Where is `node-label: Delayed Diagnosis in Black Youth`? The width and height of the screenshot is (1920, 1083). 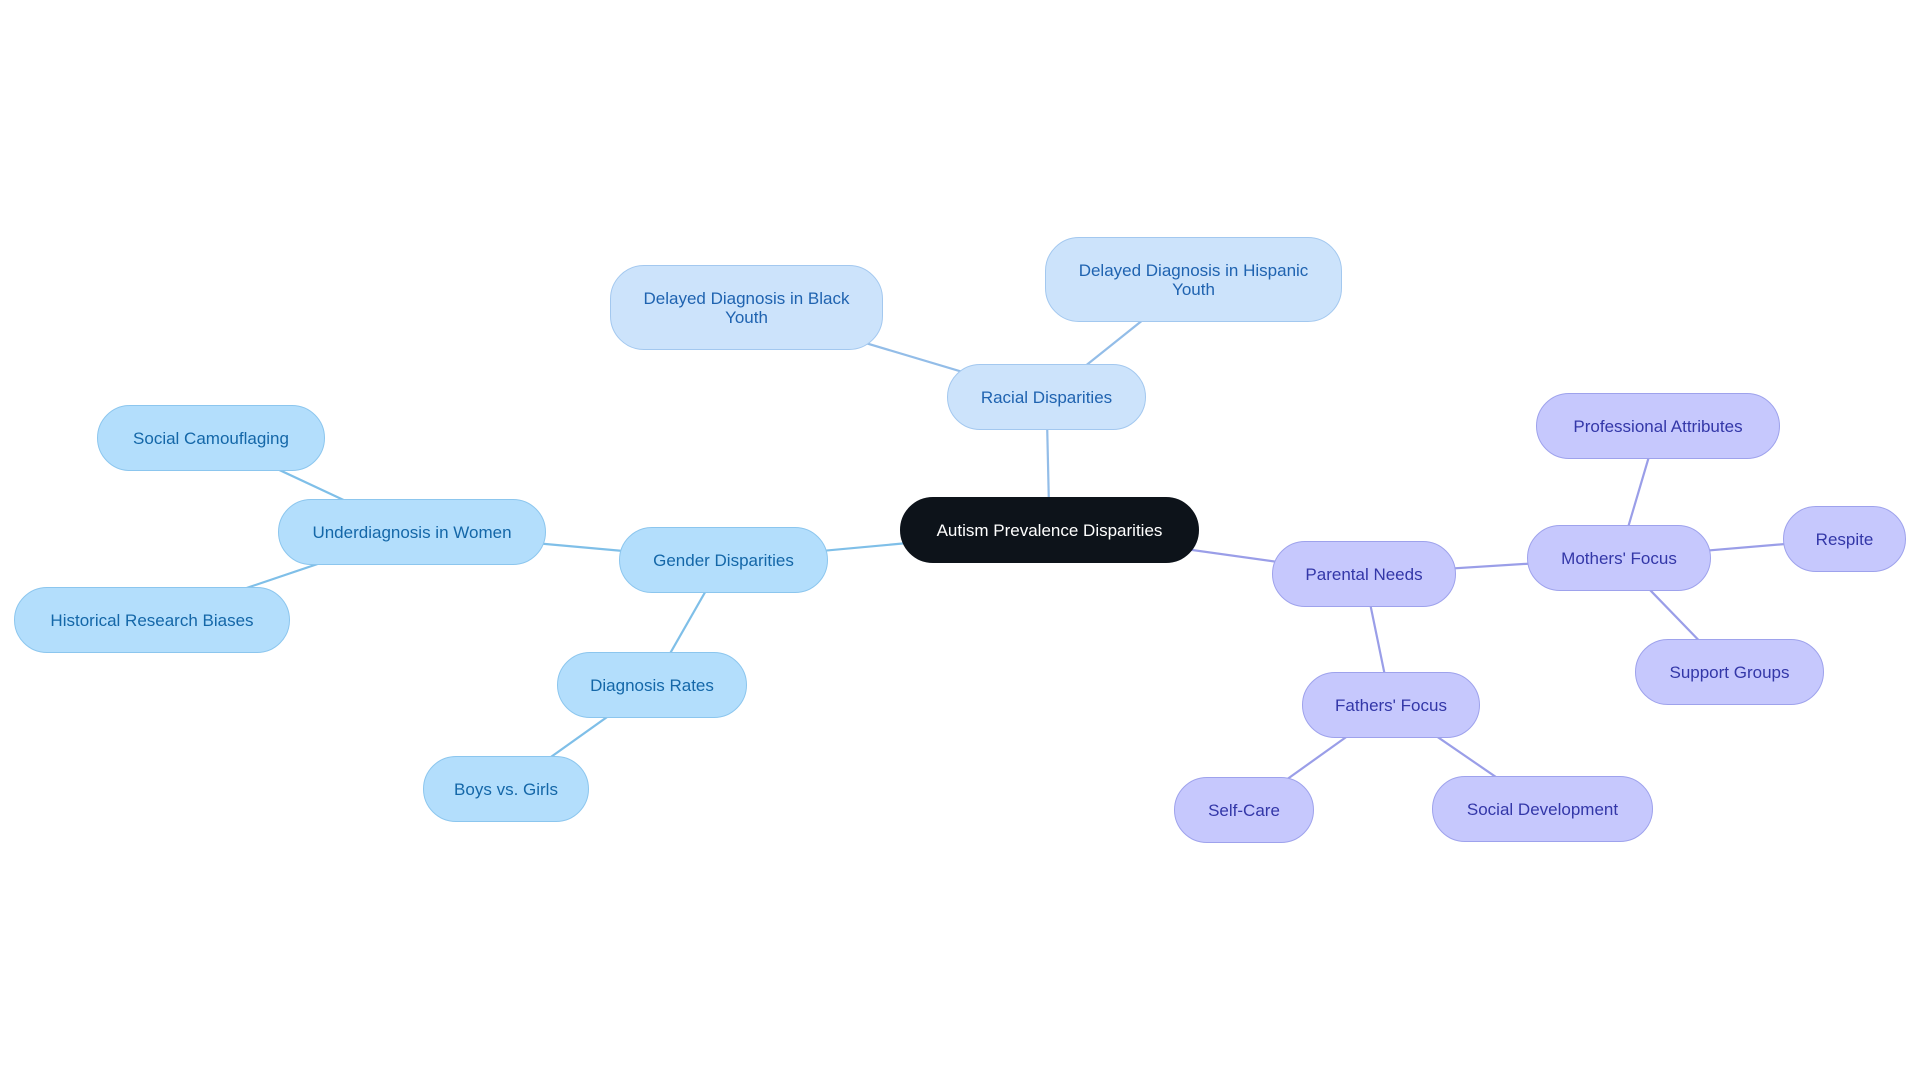 node-label: Delayed Diagnosis in Black Youth is located at coordinates (746, 307).